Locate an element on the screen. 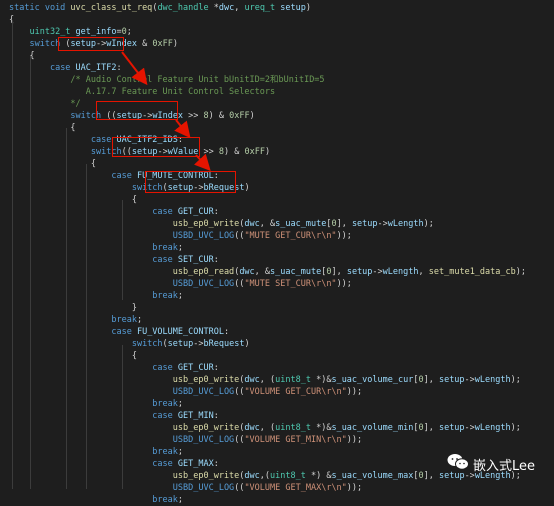 The width and height of the screenshot is (554, 506). wechat-icon is located at coordinates (458, 464).